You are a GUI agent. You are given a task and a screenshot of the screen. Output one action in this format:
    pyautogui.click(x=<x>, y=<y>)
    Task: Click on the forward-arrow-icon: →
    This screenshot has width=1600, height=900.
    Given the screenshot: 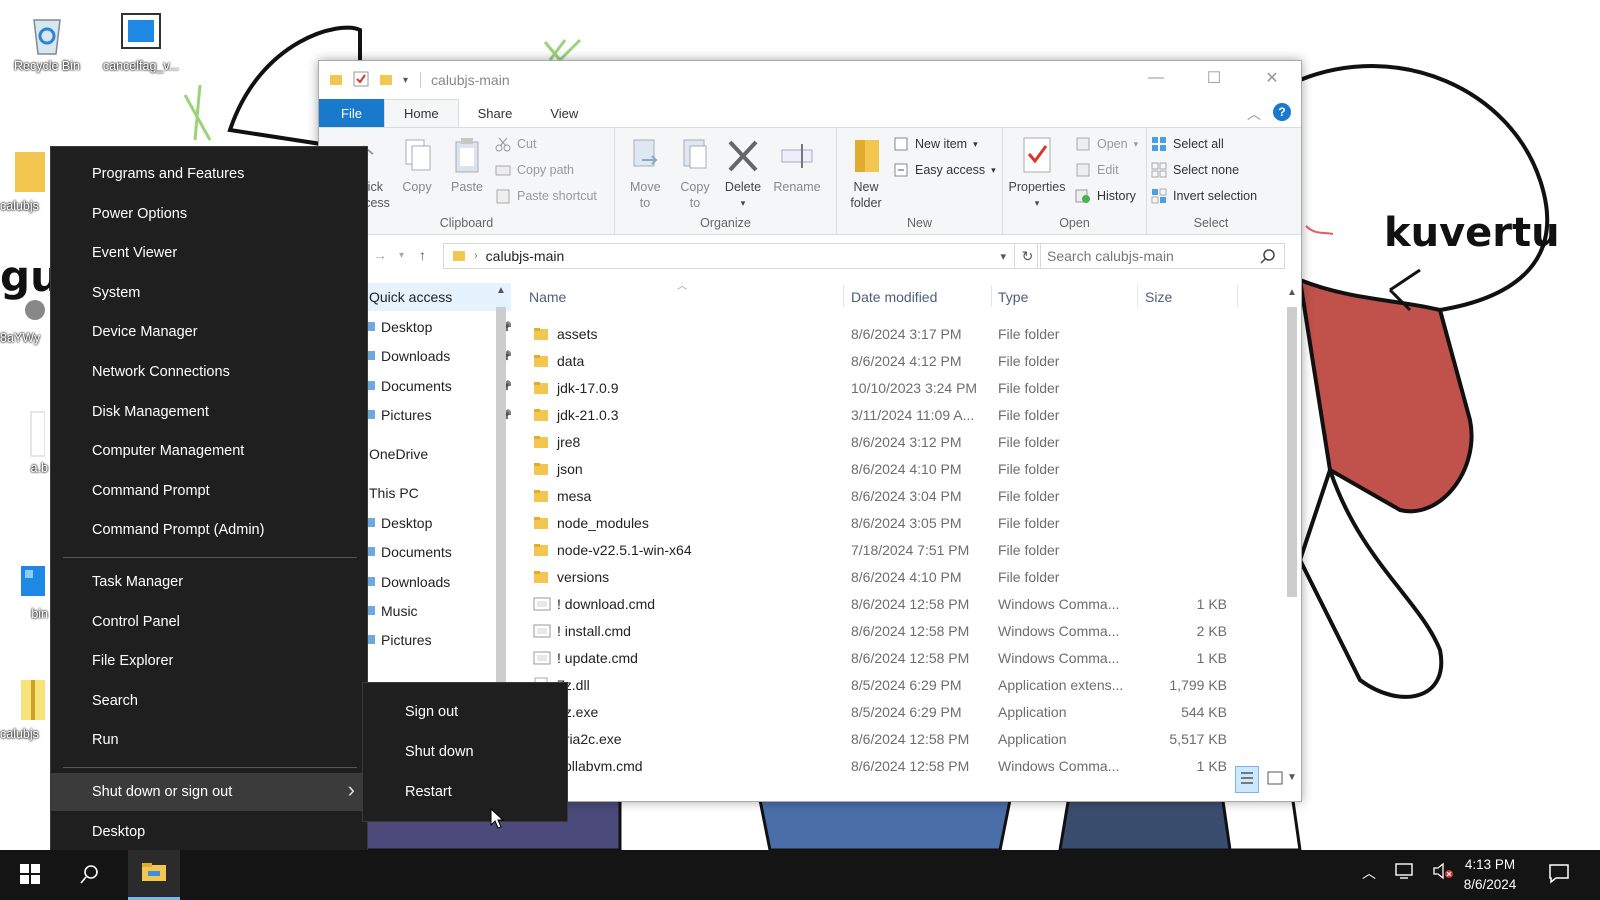 What is the action you would take?
    pyautogui.click(x=380, y=255)
    